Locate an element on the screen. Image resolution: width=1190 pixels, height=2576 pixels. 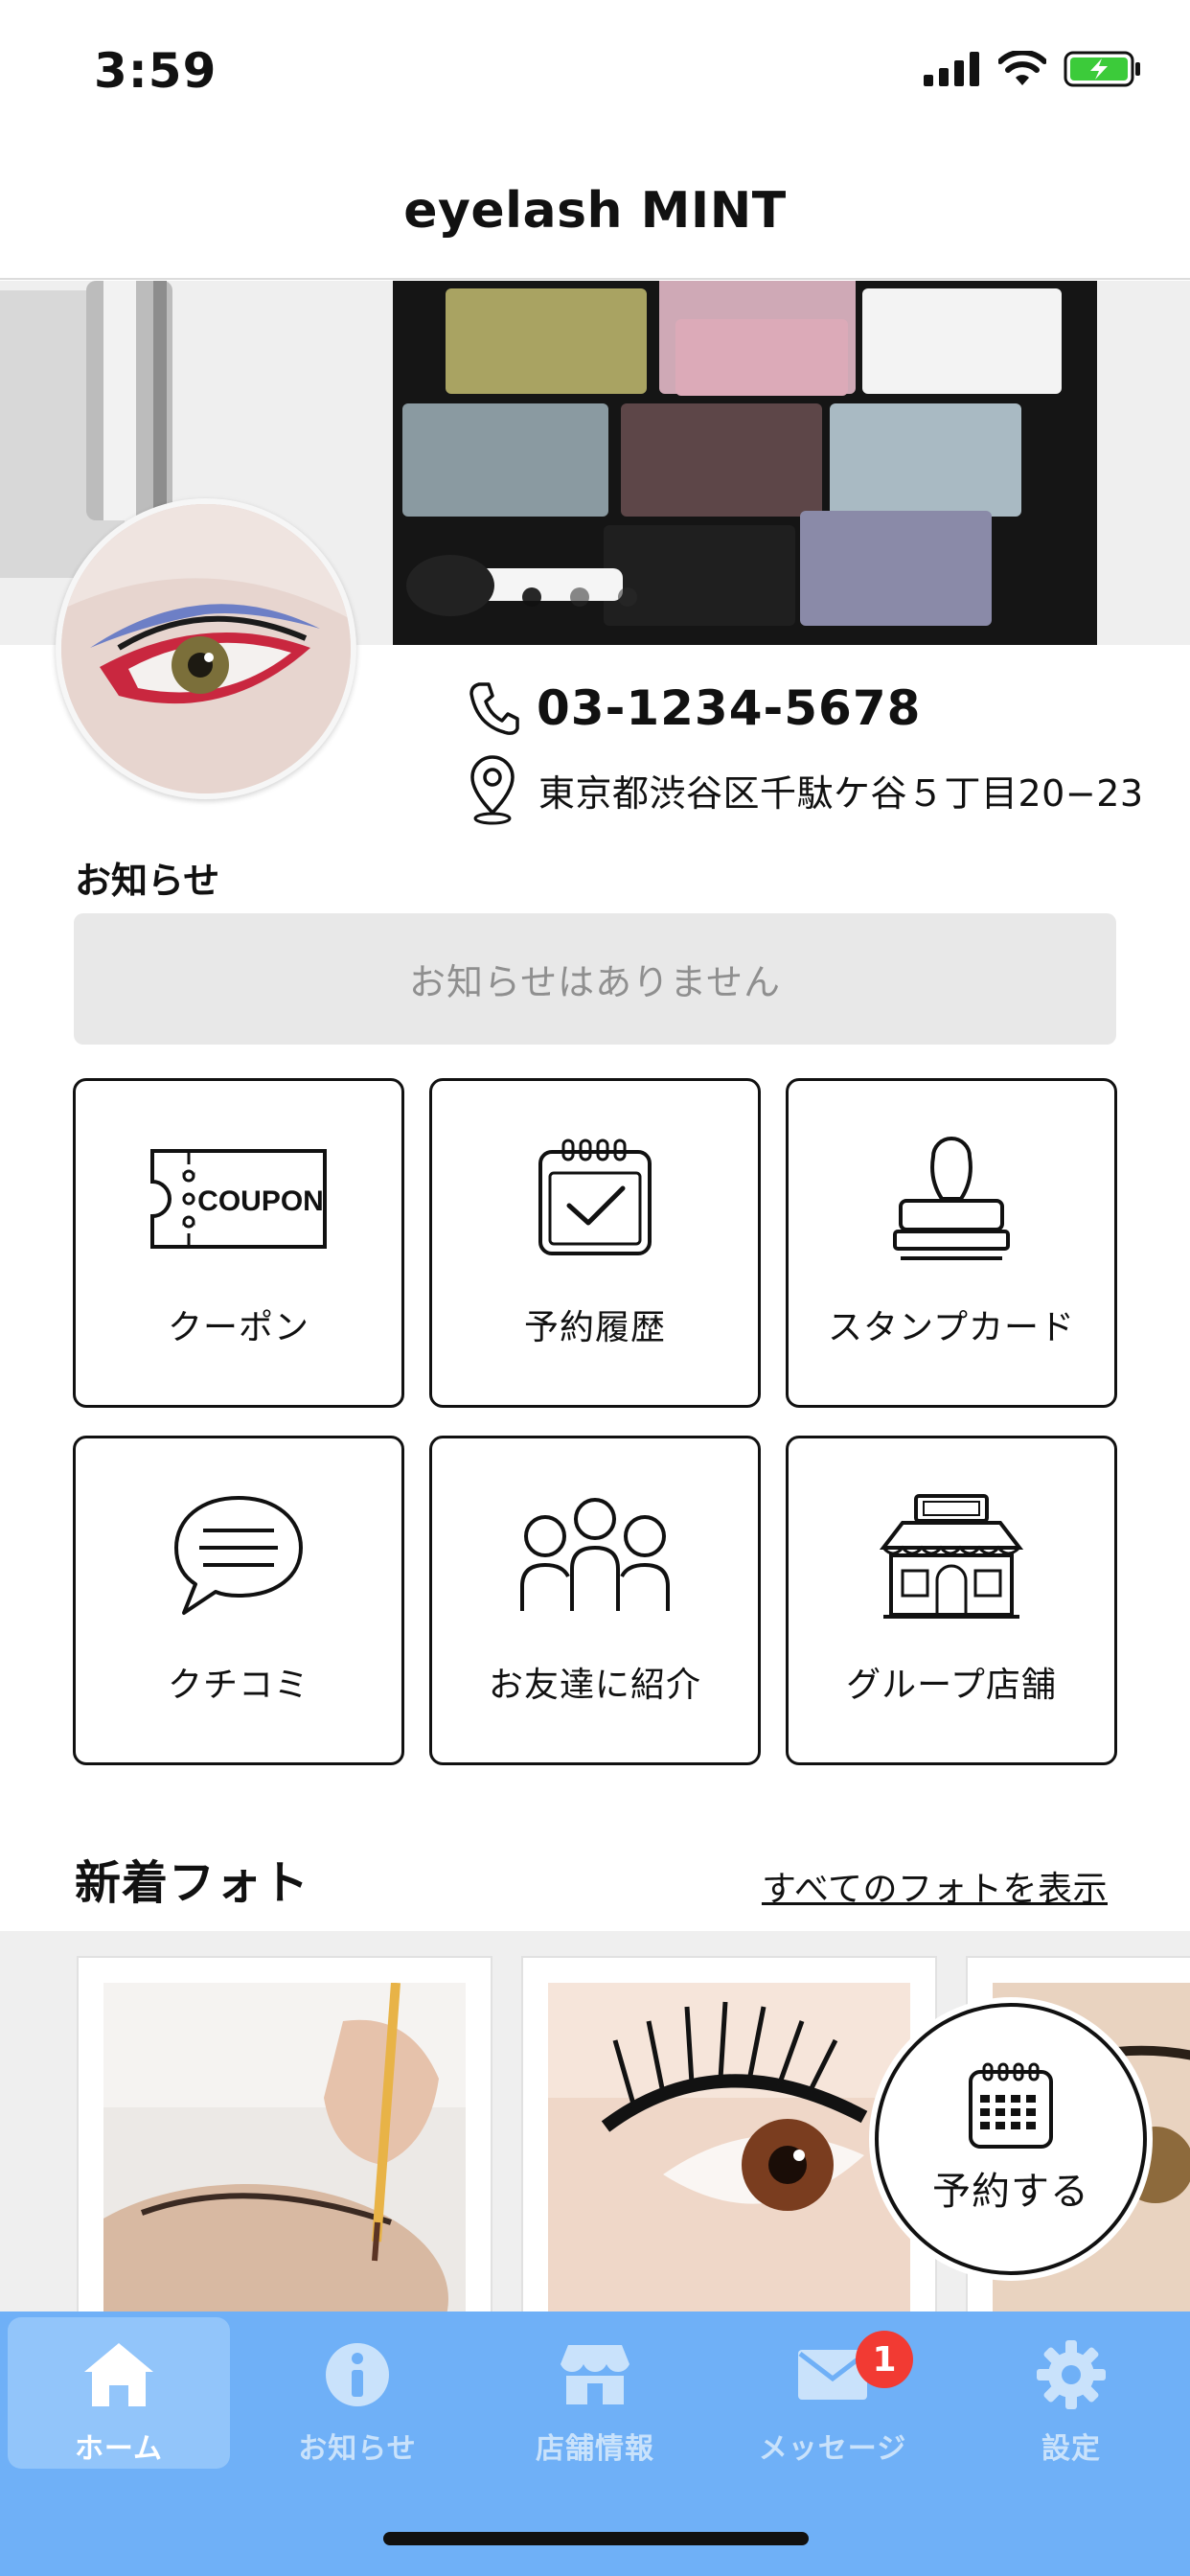
photo-card is located at coordinates (285, 2135).